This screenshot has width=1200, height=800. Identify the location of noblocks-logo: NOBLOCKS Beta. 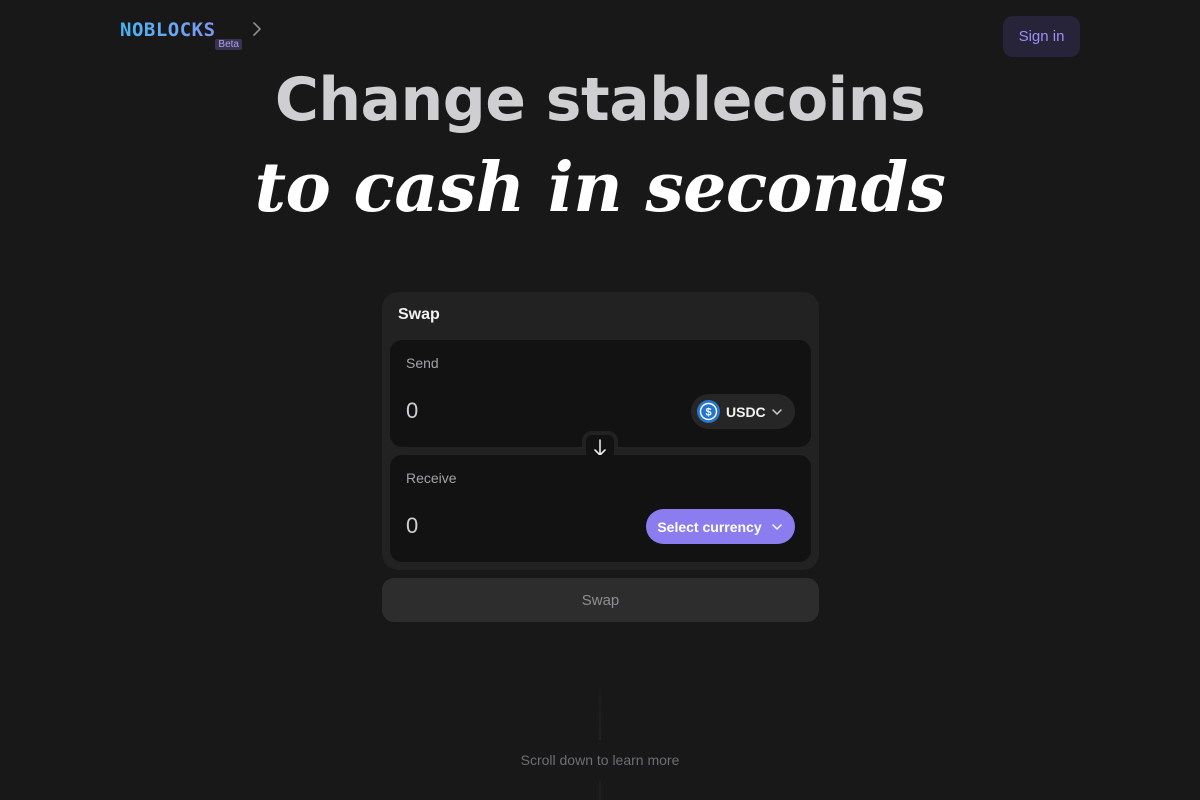
(181, 35).